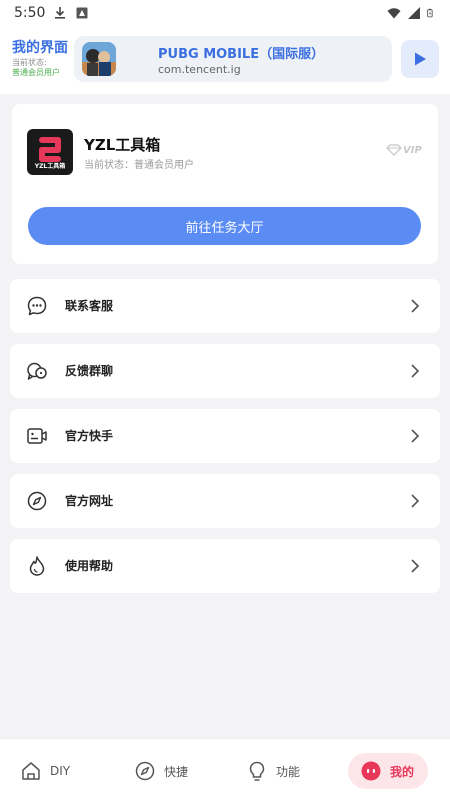  What do you see at coordinates (37, 436) in the screenshot?
I see `video-camera-icon` at bounding box center [37, 436].